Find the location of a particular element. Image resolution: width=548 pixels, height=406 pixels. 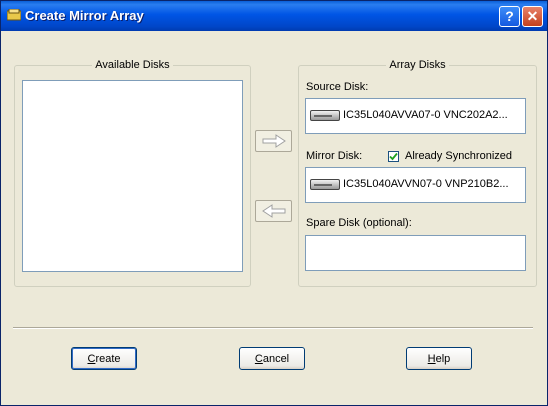

move-left-button is located at coordinates (273, 211).